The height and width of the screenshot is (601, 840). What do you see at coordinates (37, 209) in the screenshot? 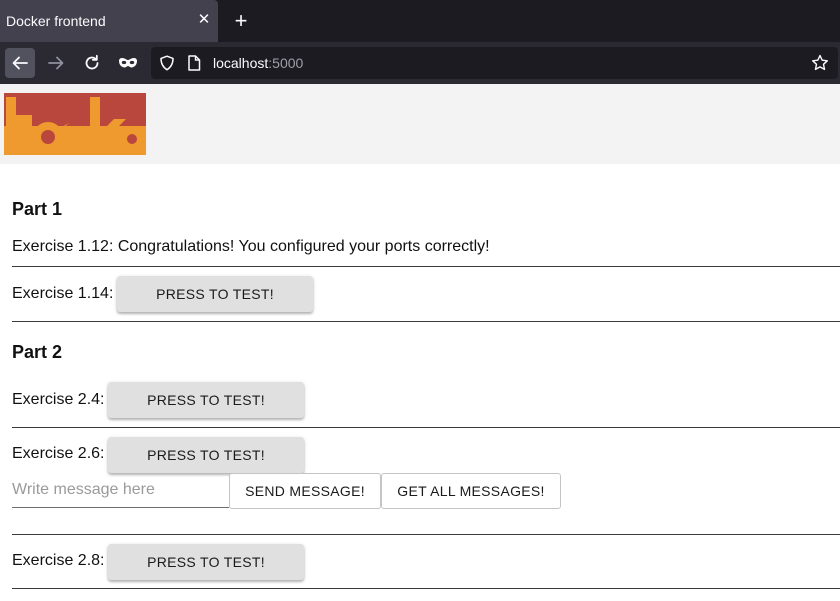
I see `part1-heading: Part 1` at bounding box center [37, 209].